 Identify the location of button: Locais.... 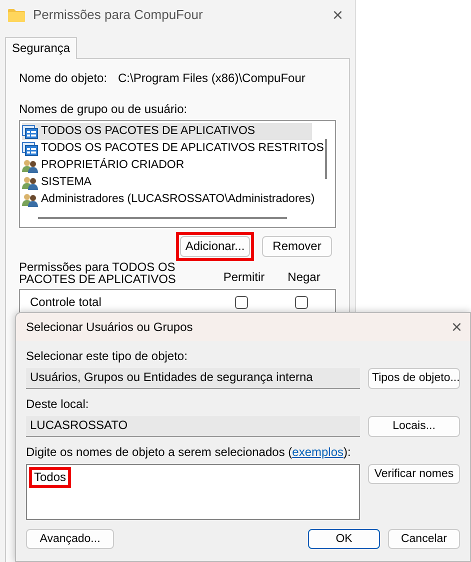
(414, 426).